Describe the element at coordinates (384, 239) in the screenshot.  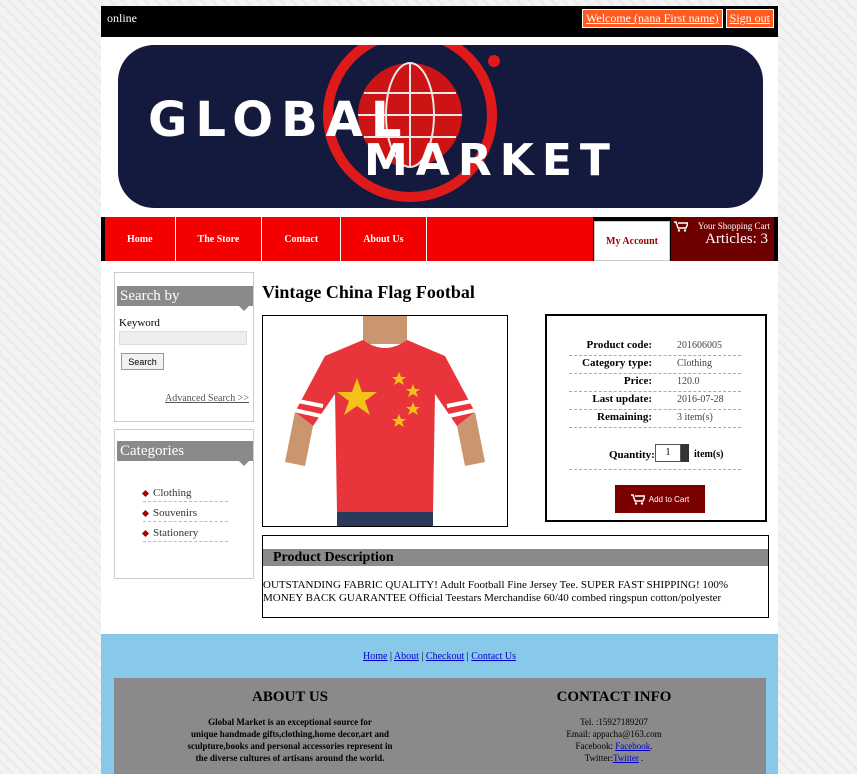
I see `nav-about: About Us` at that location.